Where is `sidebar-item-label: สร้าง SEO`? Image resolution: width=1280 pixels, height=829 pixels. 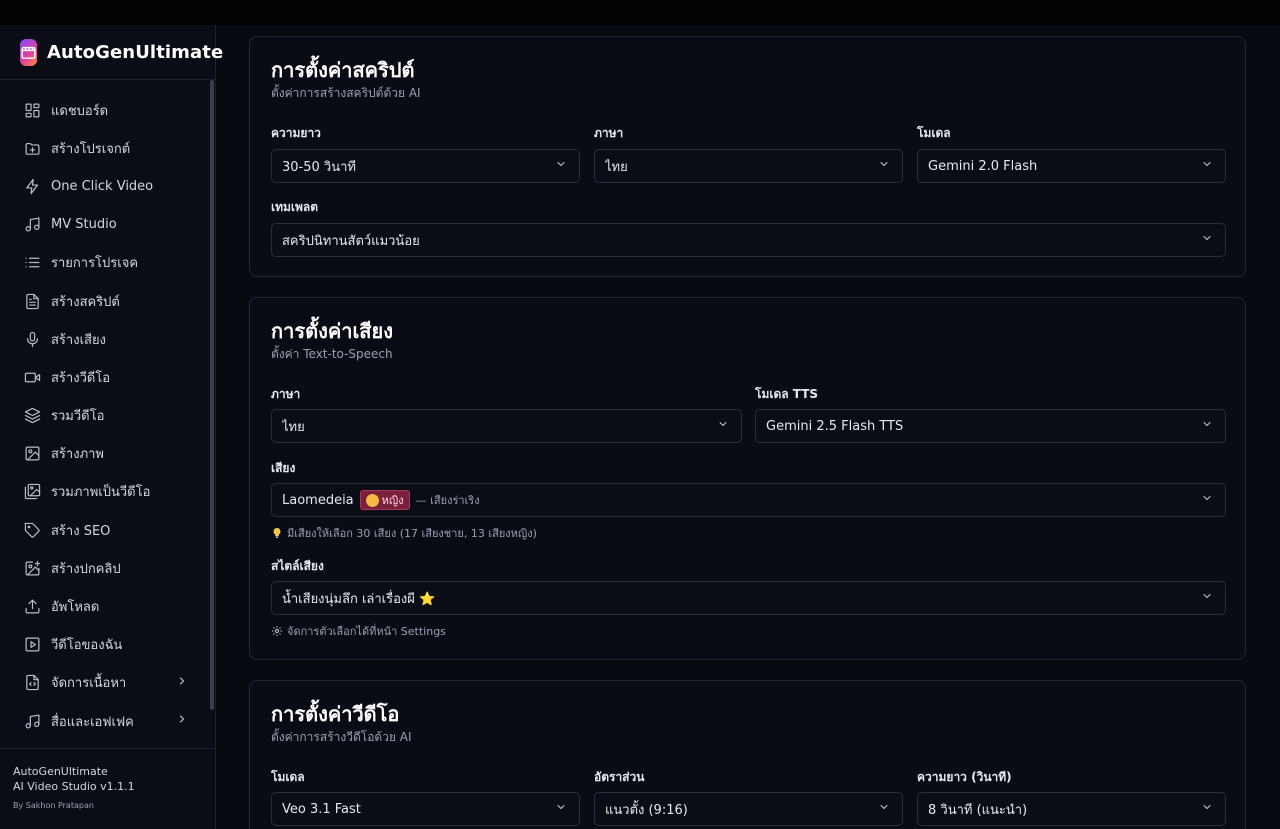
sidebar-item-label: สร้าง SEO is located at coordinates (81, 531).